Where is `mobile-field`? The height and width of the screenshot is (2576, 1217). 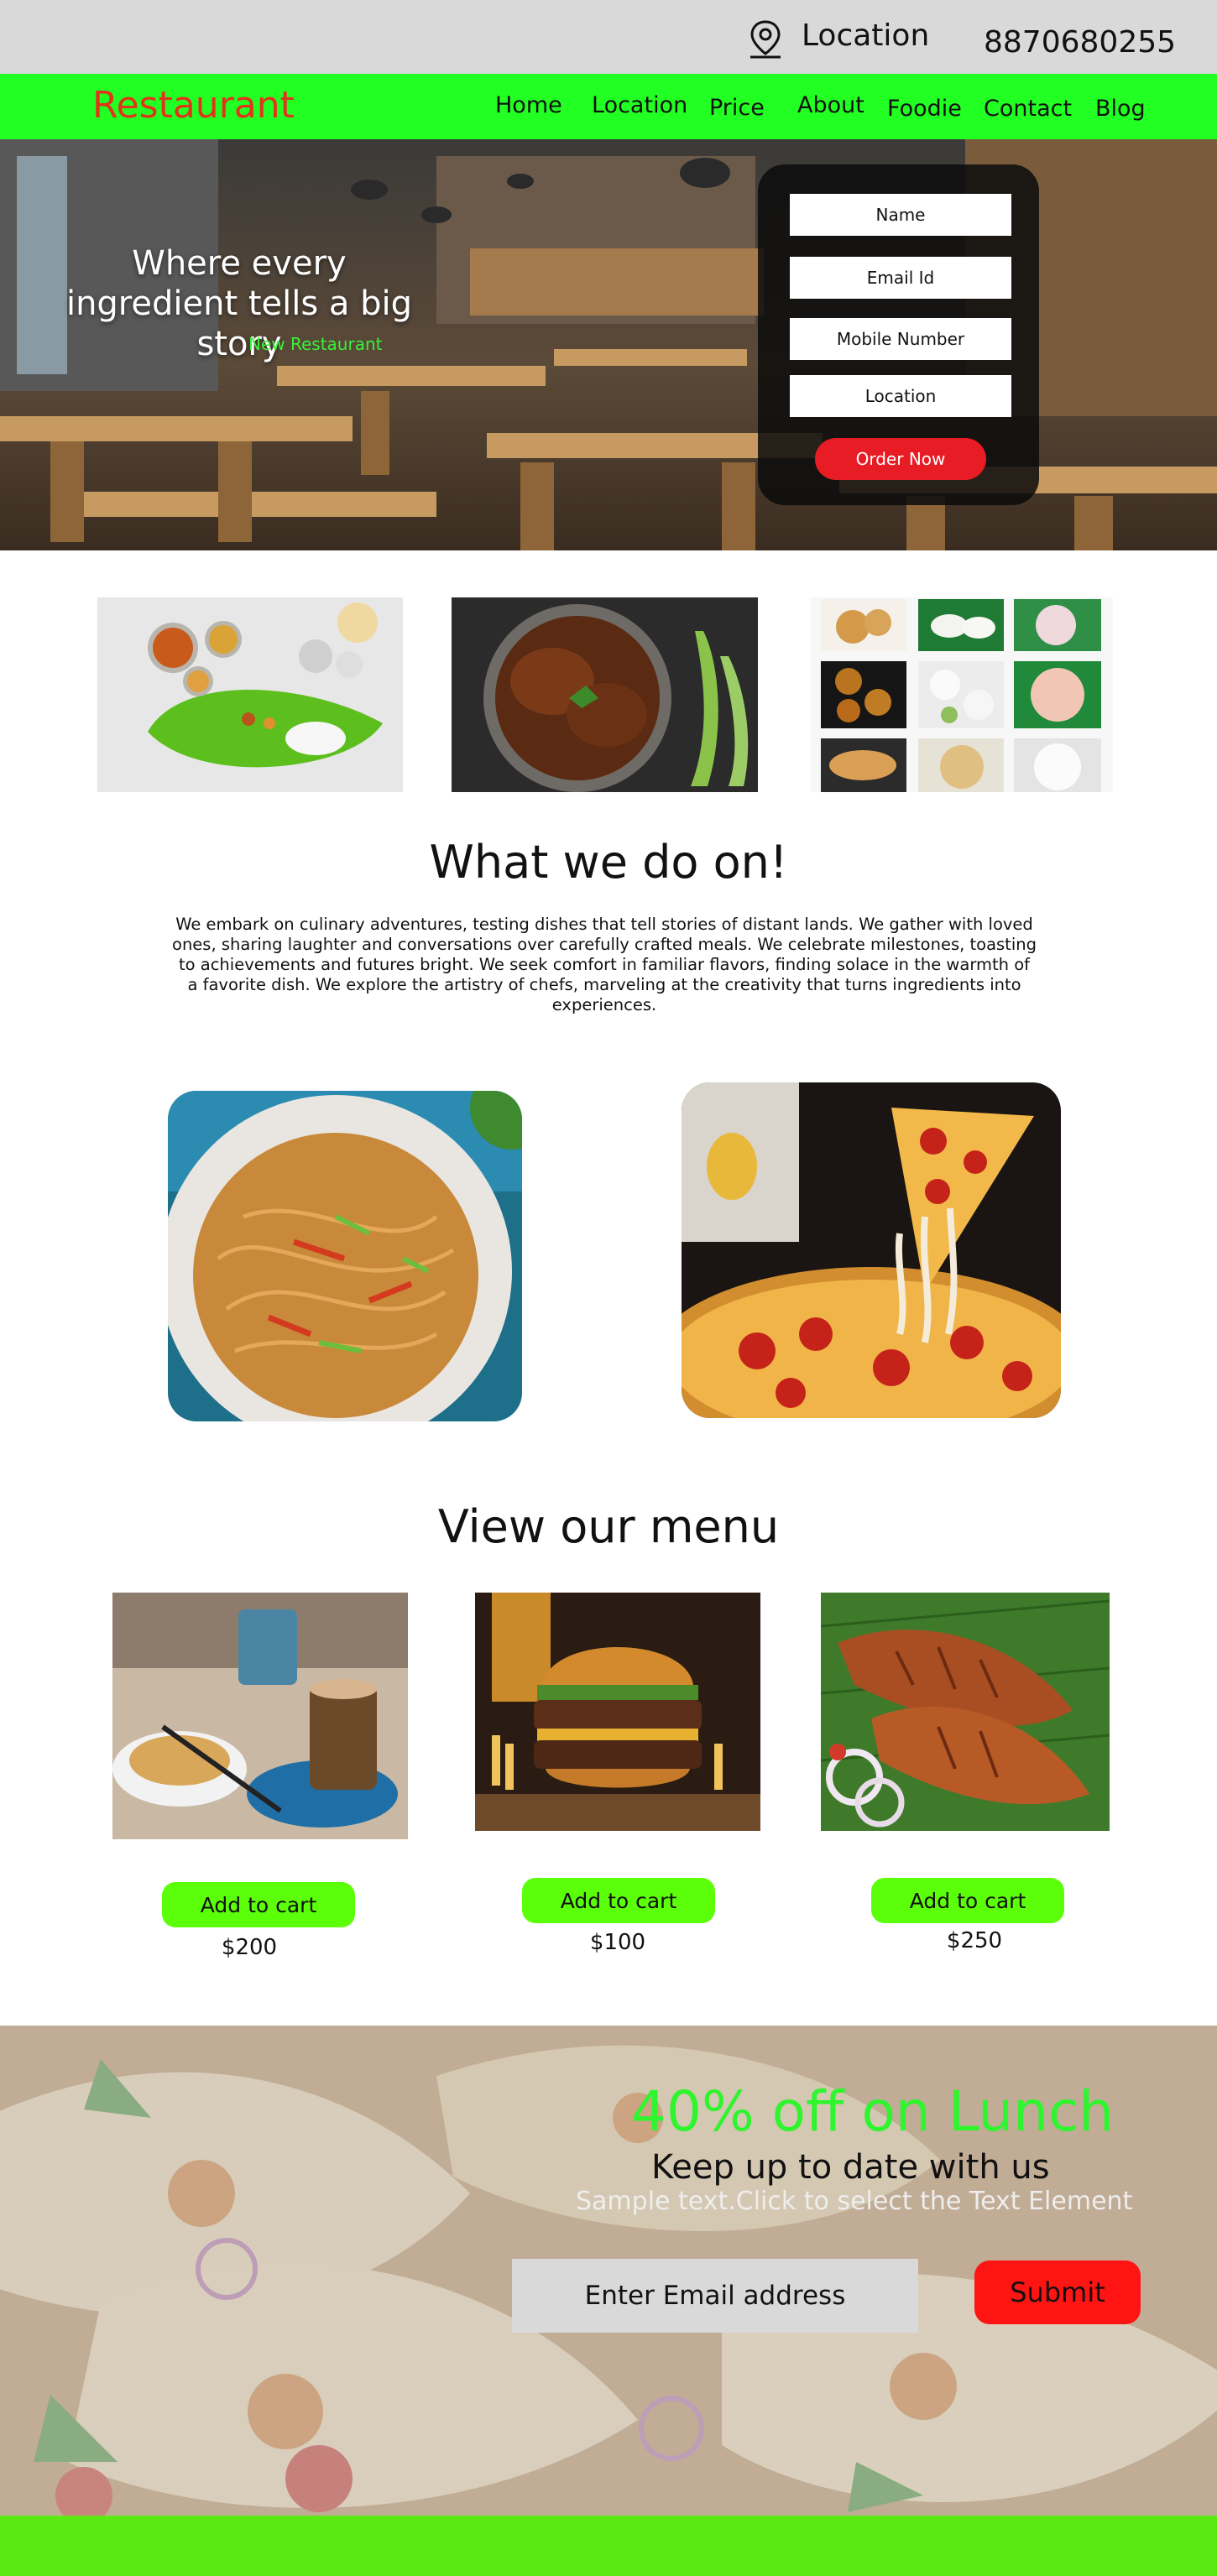 mobile-field is located at coordinates (900, 339).